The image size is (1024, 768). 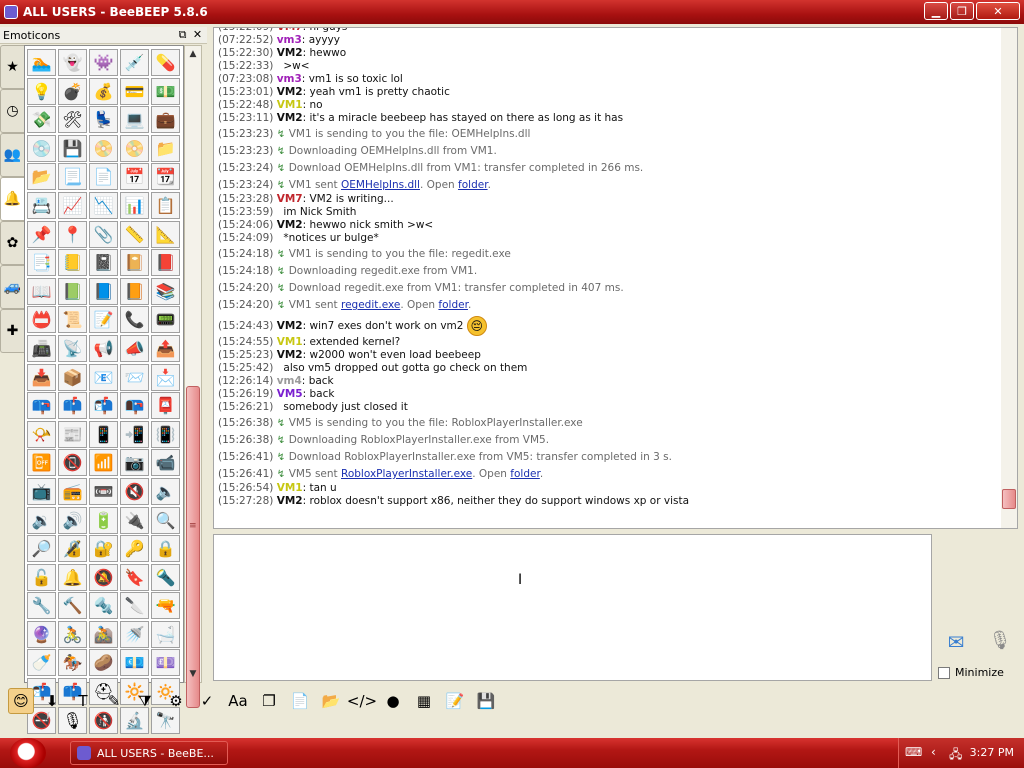 What do you see at coordinates (41, 120) in the screenshot?
I see `emoticon-cell: 💸` at bounding box center [41, 120].